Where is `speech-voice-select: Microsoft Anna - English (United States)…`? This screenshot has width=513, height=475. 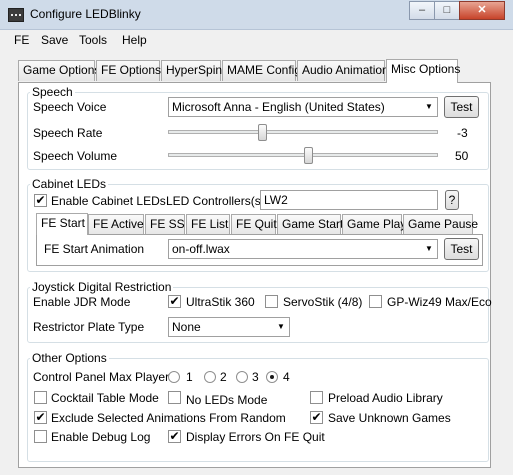 speech-voice-select: Microsoft Anna - English (United States)… is located at coordinates (303, 107).